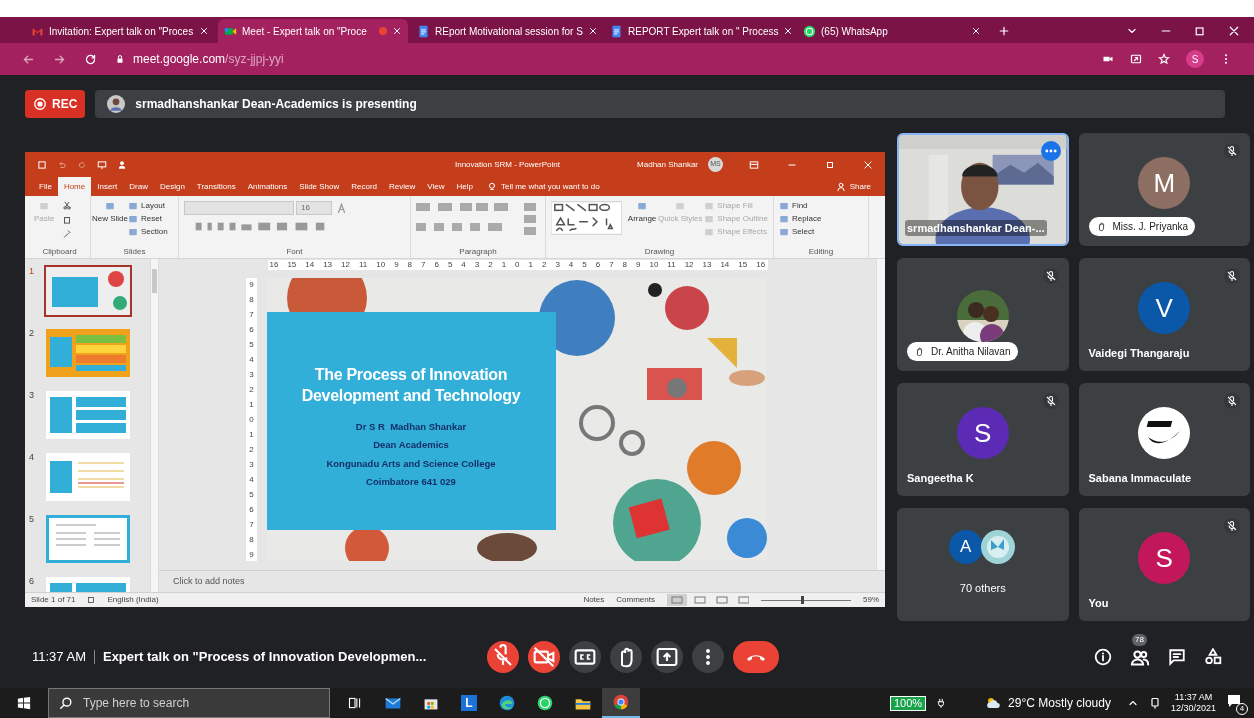 This screenshot has height=718, width=1254. What do you see at coordinates (209, 581) in the screenshot?
I see `notes-placeholder: Click to add notes` at bounding box center [209, 581].